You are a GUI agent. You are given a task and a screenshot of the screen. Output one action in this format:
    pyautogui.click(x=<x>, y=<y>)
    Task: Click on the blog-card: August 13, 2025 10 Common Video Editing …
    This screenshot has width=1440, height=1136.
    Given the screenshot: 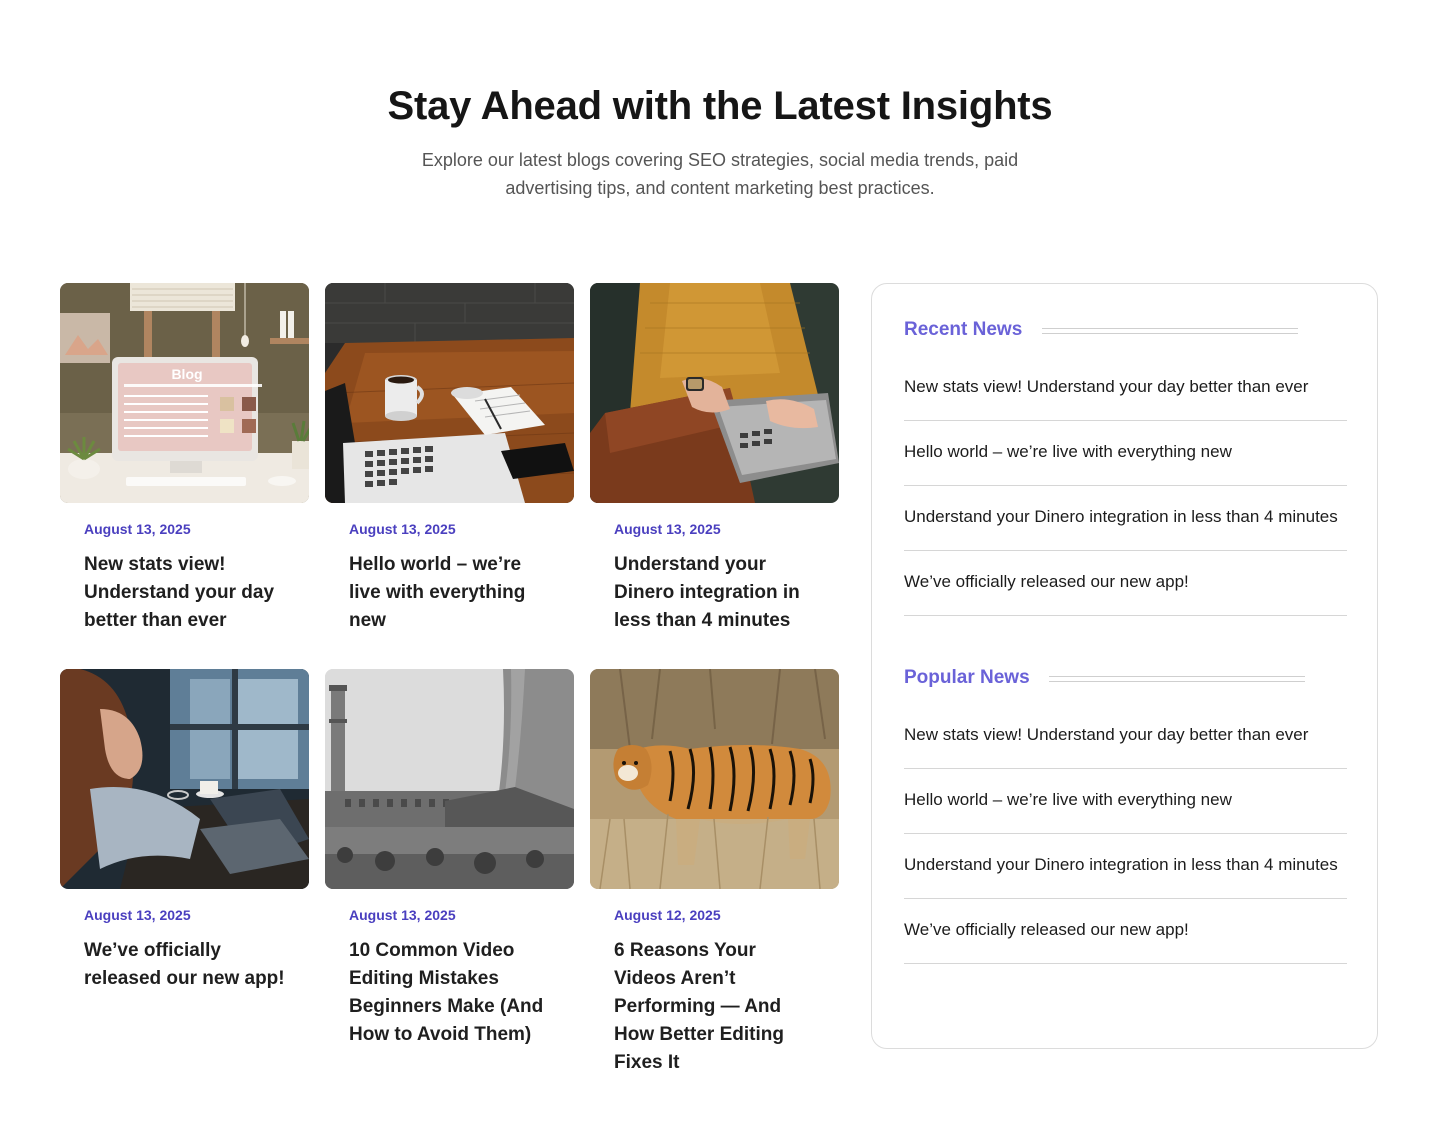 What is the action you would take?
    pyautogui.click(x=449, y=857)
    